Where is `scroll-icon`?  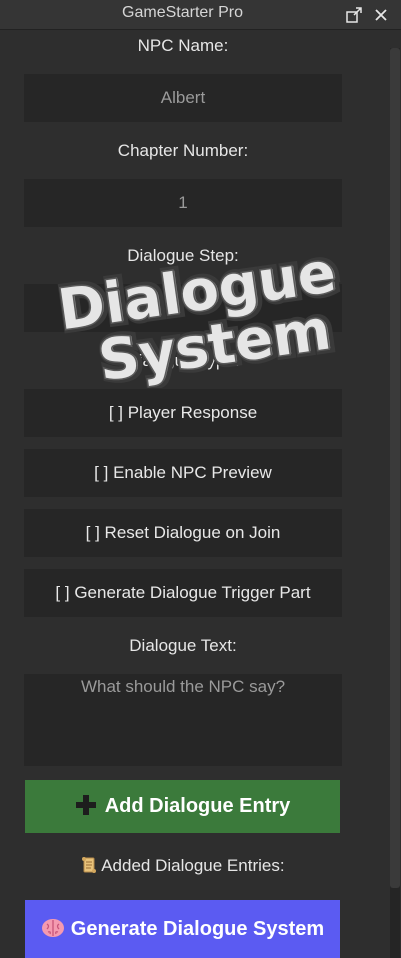 scroll-icon is located at coordinates (91, 865).